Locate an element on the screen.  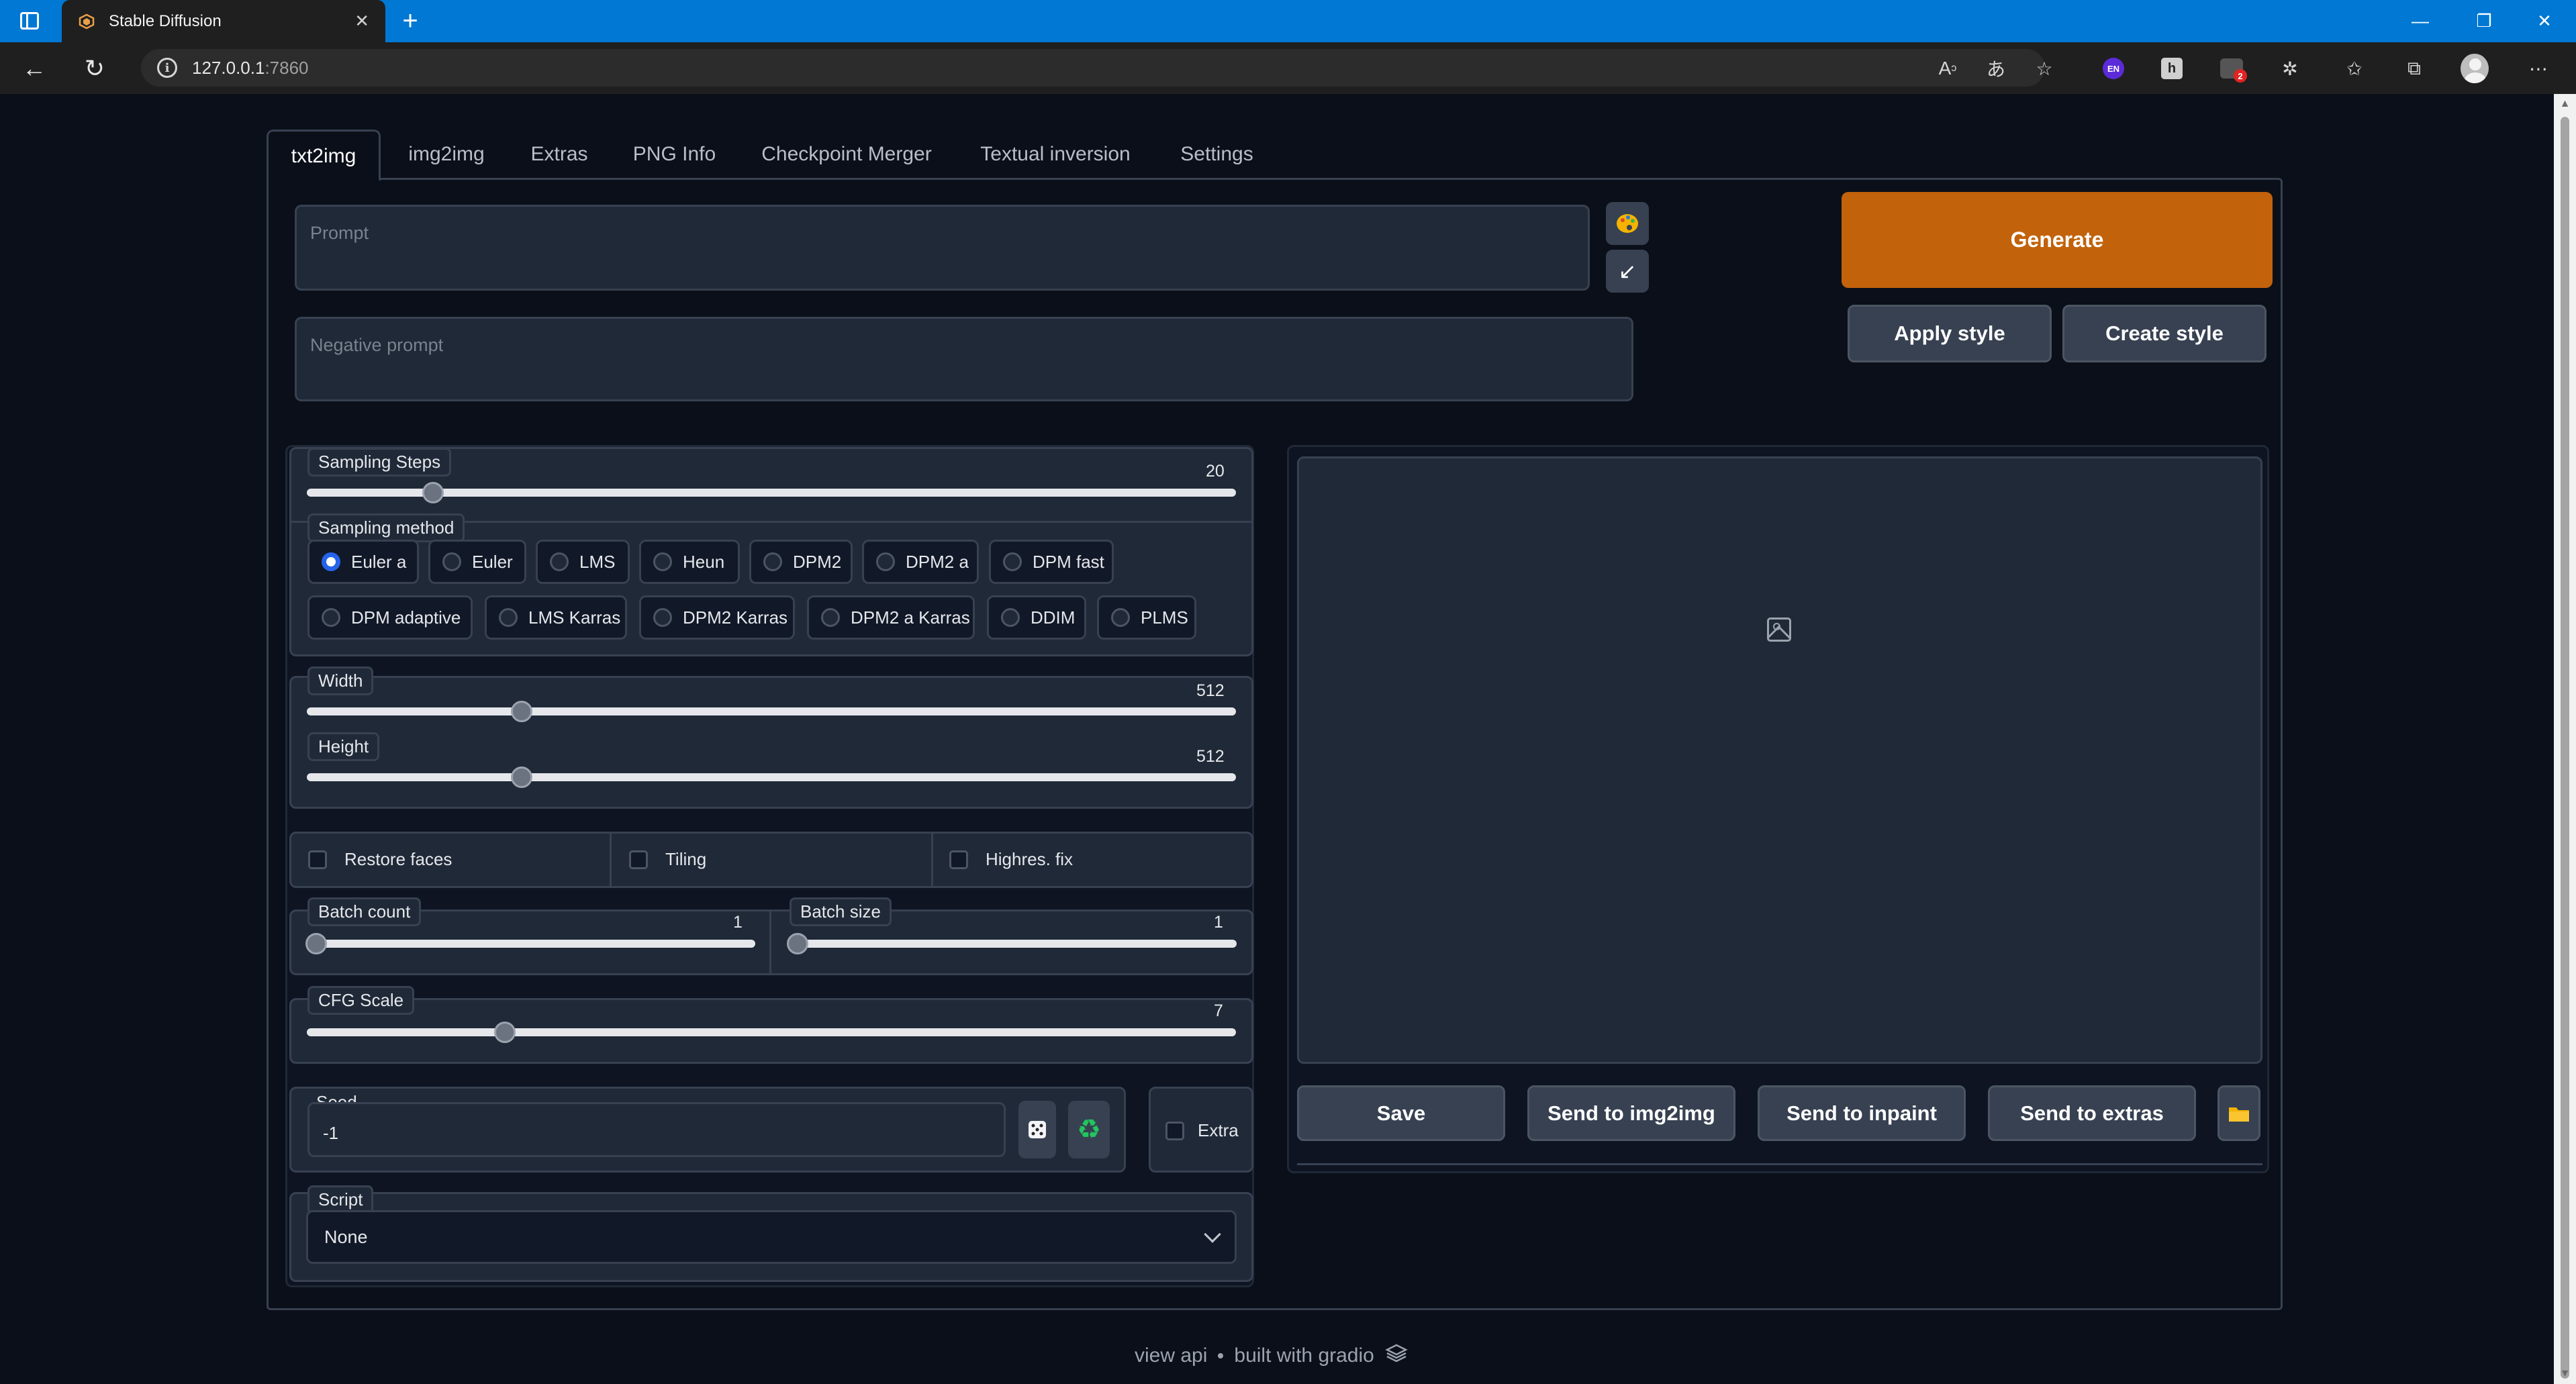
tab-settings: Settings is located at coordinates (1217, 154).